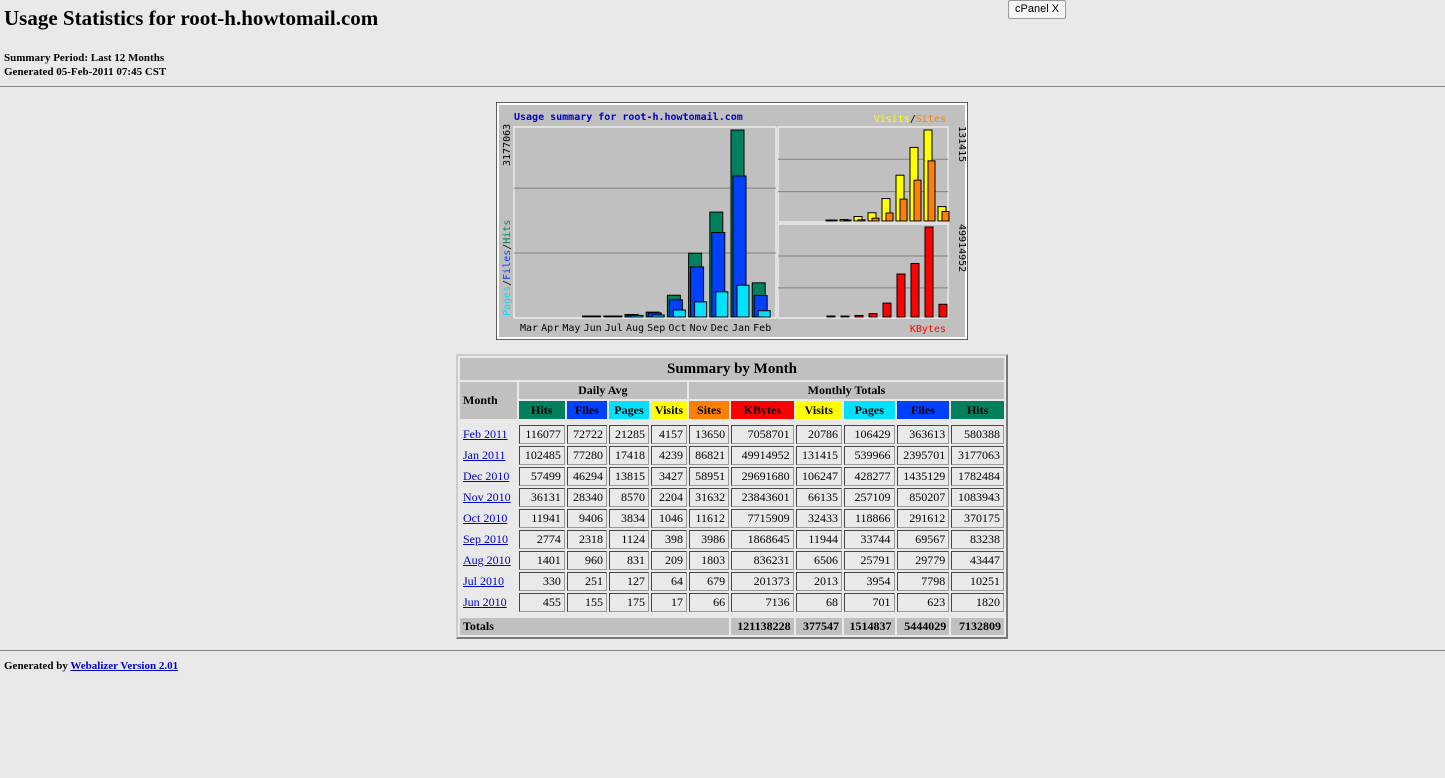  What do you see at coordinates (709, 560) in the screenshot?
I see `cell-sites: 1803` at bounding box center [709, 560].